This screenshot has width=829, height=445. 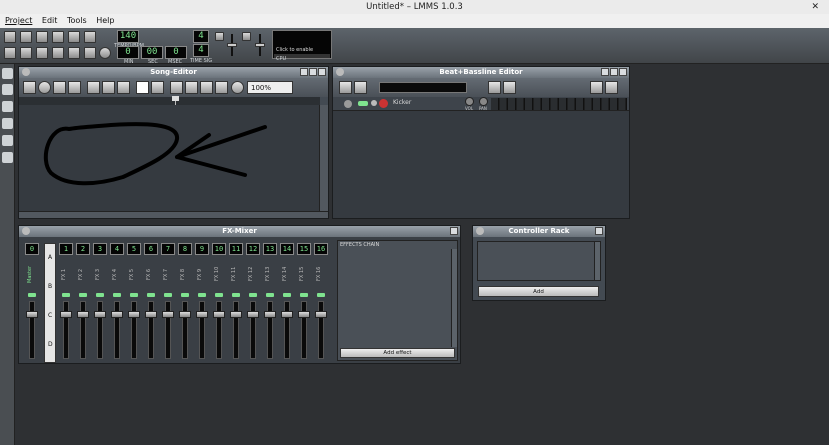 What do you see at coordinates (232, 45) in the screenshot?
I see `master-volume-slider` at bounding box center [232, 45].